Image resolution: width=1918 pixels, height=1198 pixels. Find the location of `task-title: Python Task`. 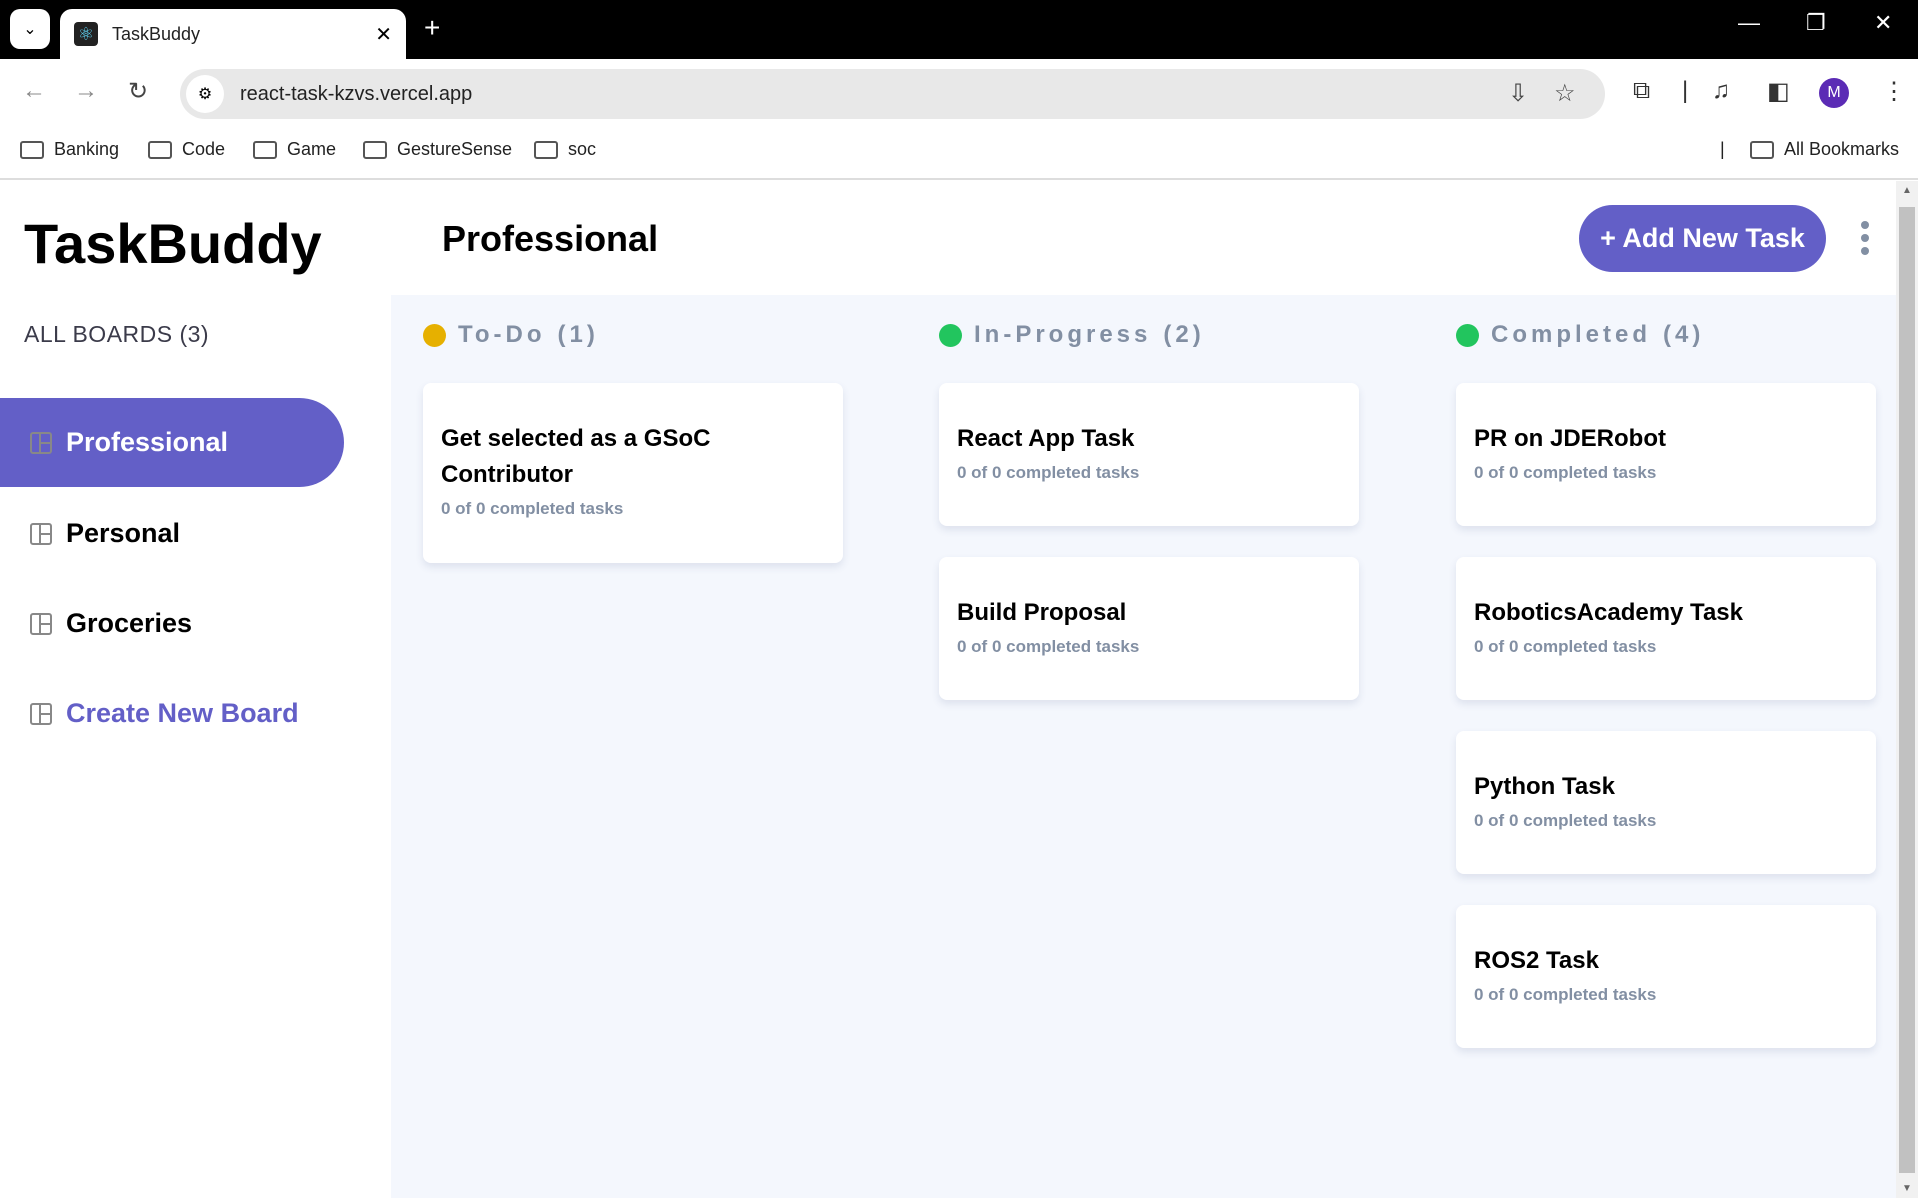

task-title: Python Task is located at coordinates (1544, 786).